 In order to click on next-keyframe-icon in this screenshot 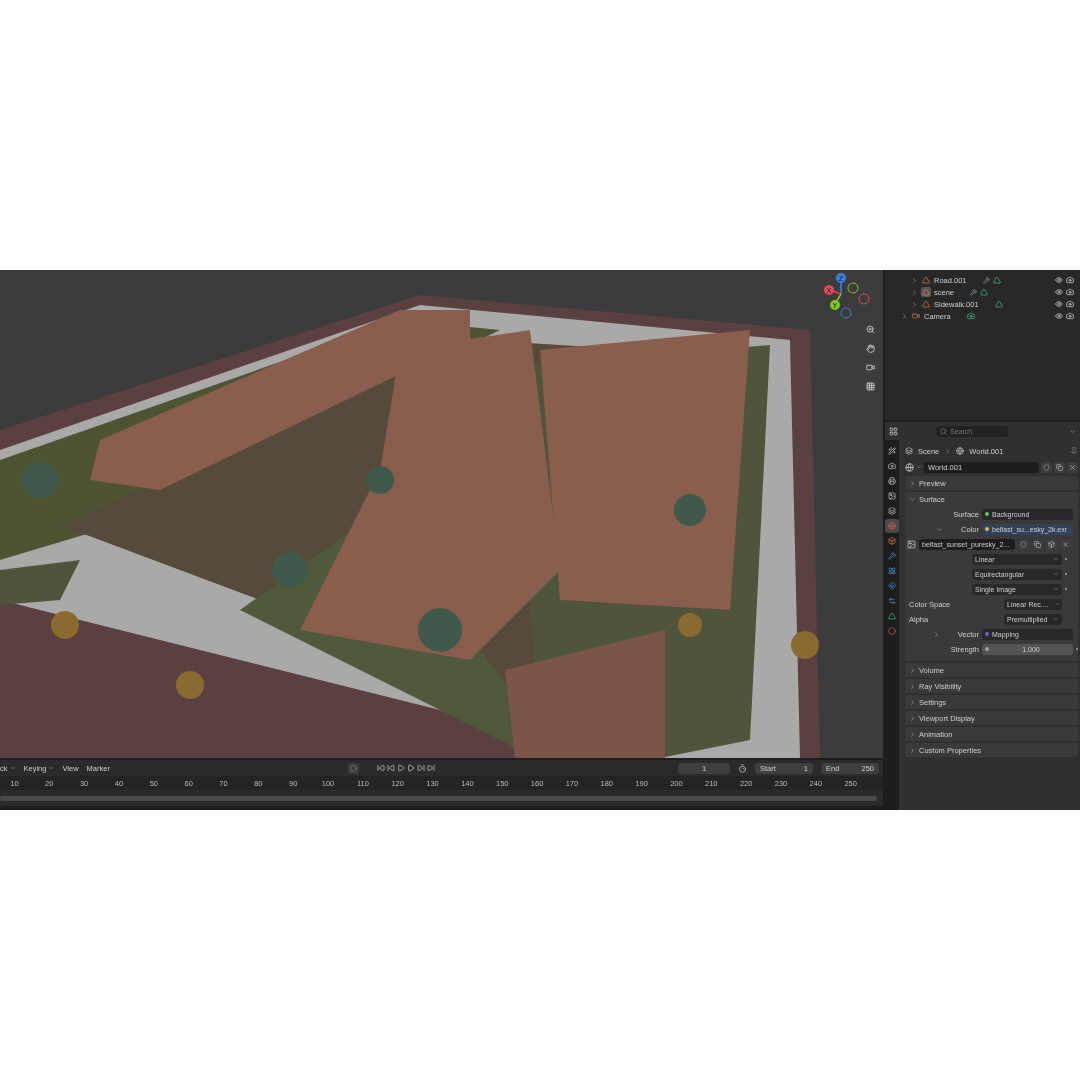, I will do `click(420, 768)`.